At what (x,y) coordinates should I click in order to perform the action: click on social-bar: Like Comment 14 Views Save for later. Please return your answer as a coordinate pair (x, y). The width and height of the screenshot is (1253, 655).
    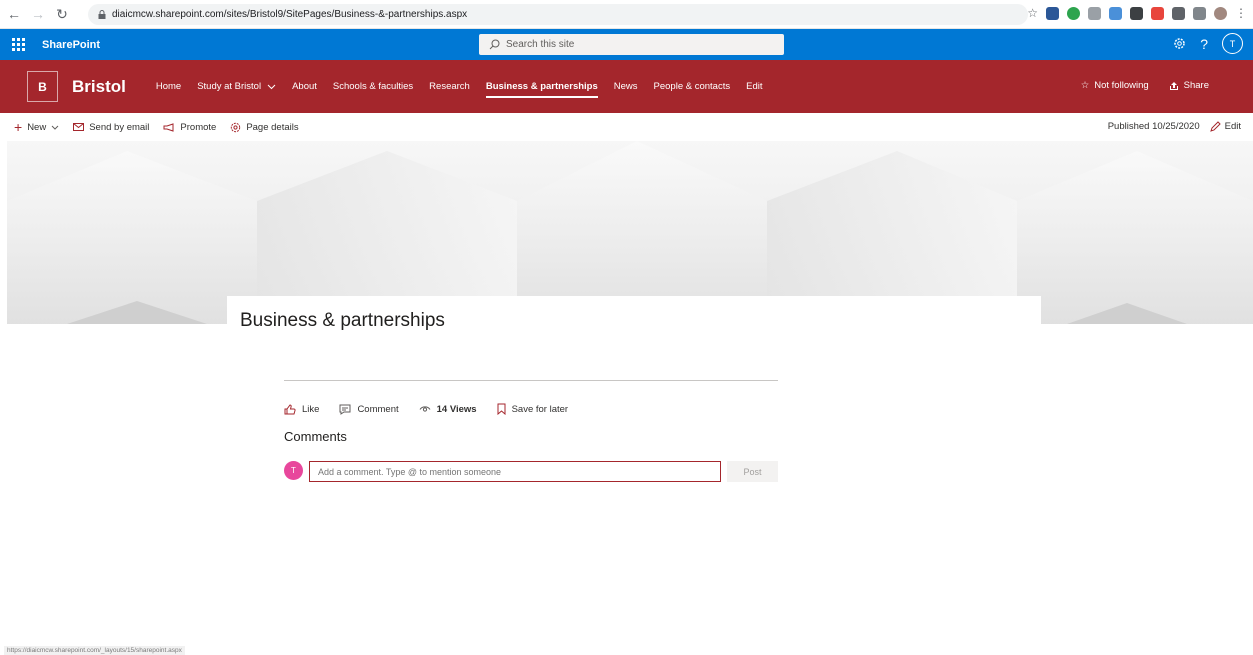
    Looking at the image, I should click on (436, 409).